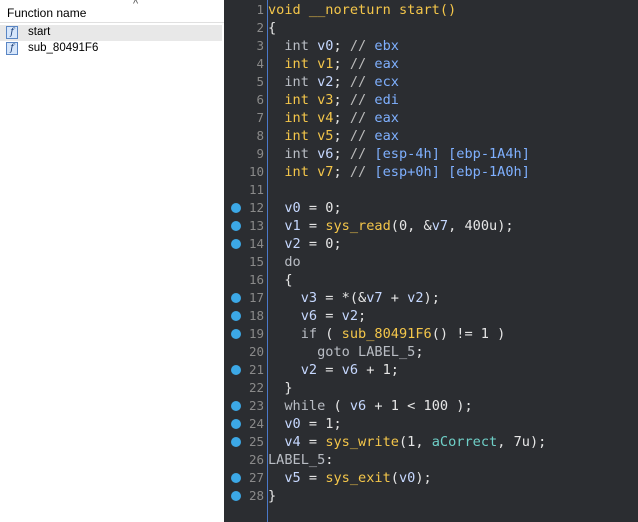 The width and height of the screenshot is (638, 522). I want to click on code-token: v7, so click(440, 226).